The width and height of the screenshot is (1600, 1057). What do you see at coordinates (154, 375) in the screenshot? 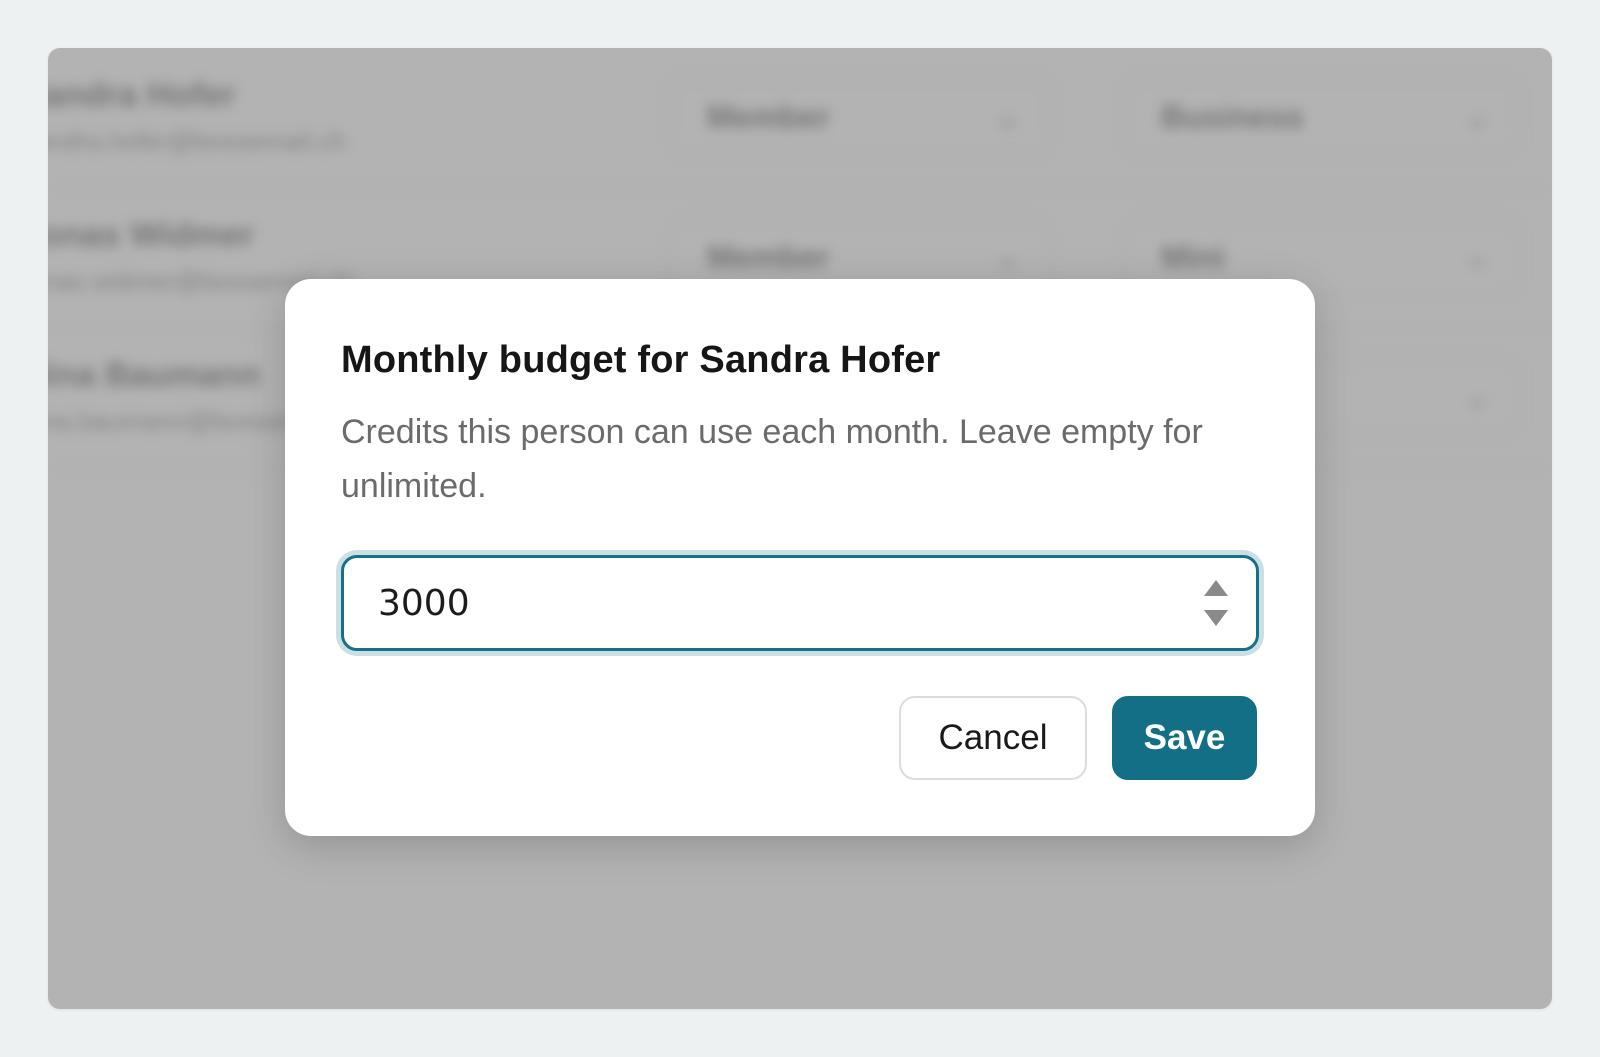
I see `member-name: Nina Baumann` at bounding box center [154, 375].